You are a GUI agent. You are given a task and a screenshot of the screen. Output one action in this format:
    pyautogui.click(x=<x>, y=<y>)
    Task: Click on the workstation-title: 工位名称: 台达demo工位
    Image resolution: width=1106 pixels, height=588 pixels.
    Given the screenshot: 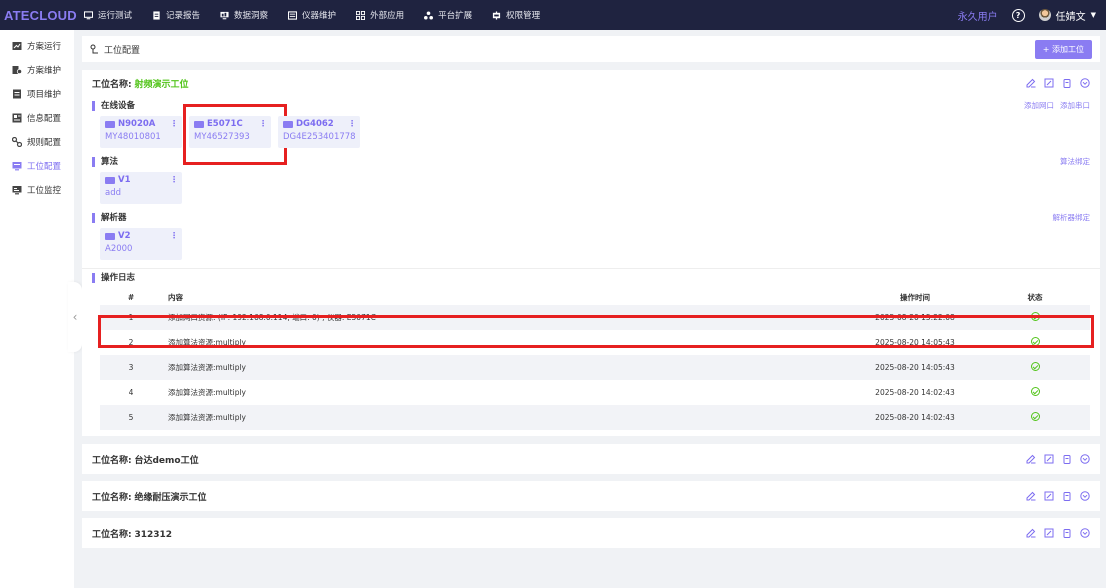 What is the action you would take?
    pyautogui.click(x=145, y=459)
    